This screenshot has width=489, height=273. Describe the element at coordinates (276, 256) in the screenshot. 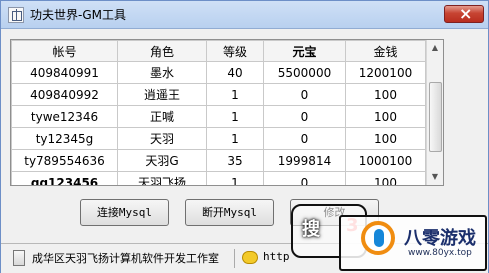

I see `website-link: http` at that location.